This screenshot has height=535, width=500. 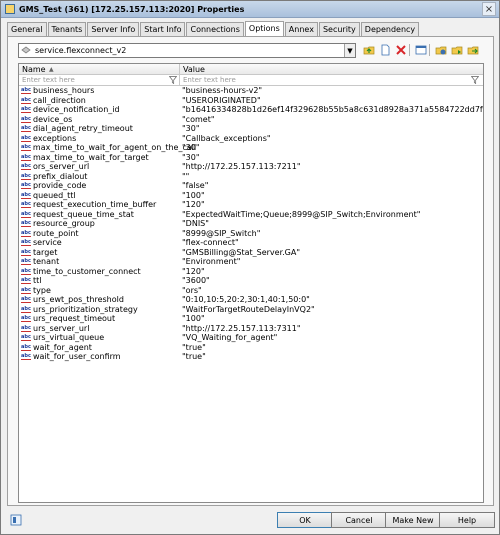 What do you see at coordinates (331, 177) in the screenshot?
I see `option-value: ""` at bounding box center [331, 177].